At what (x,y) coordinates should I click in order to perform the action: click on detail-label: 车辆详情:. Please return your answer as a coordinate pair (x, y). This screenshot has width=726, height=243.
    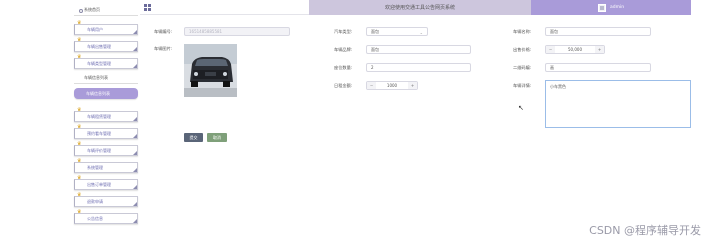
    Looking at the image, I should click on (522, 85).